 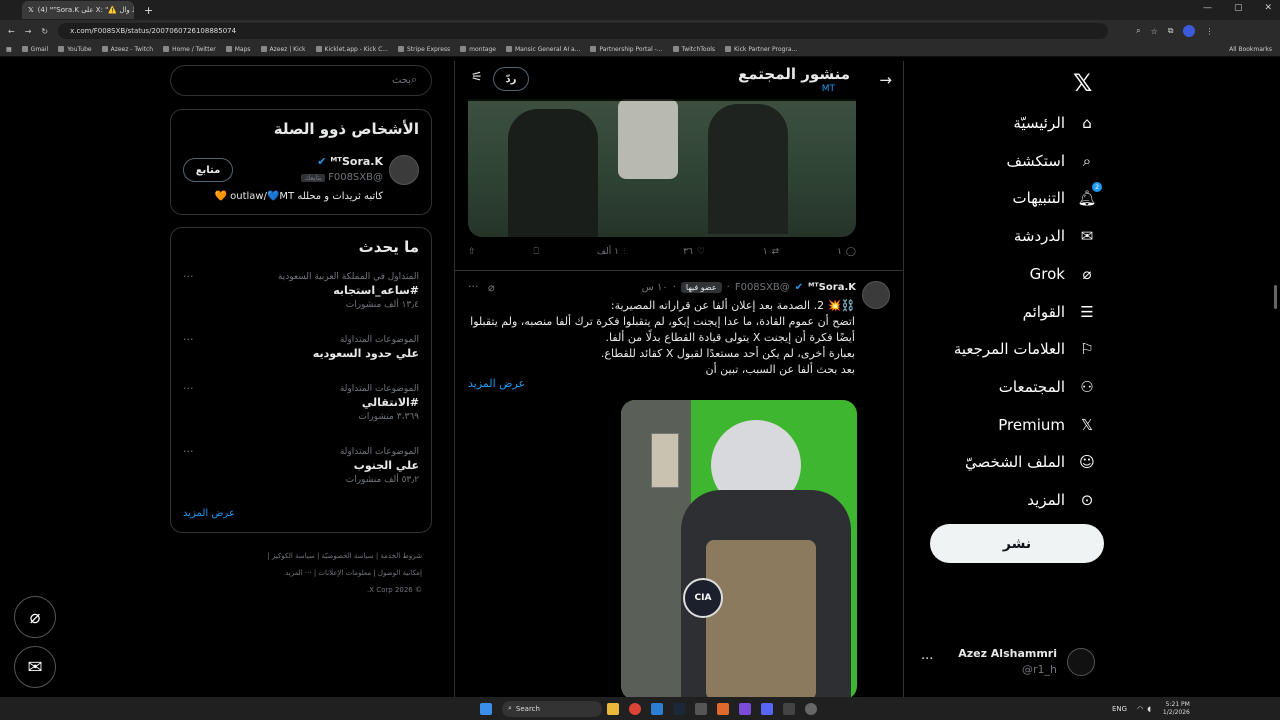 I want to click on tweet-avatar, so click(x=876, y=295).